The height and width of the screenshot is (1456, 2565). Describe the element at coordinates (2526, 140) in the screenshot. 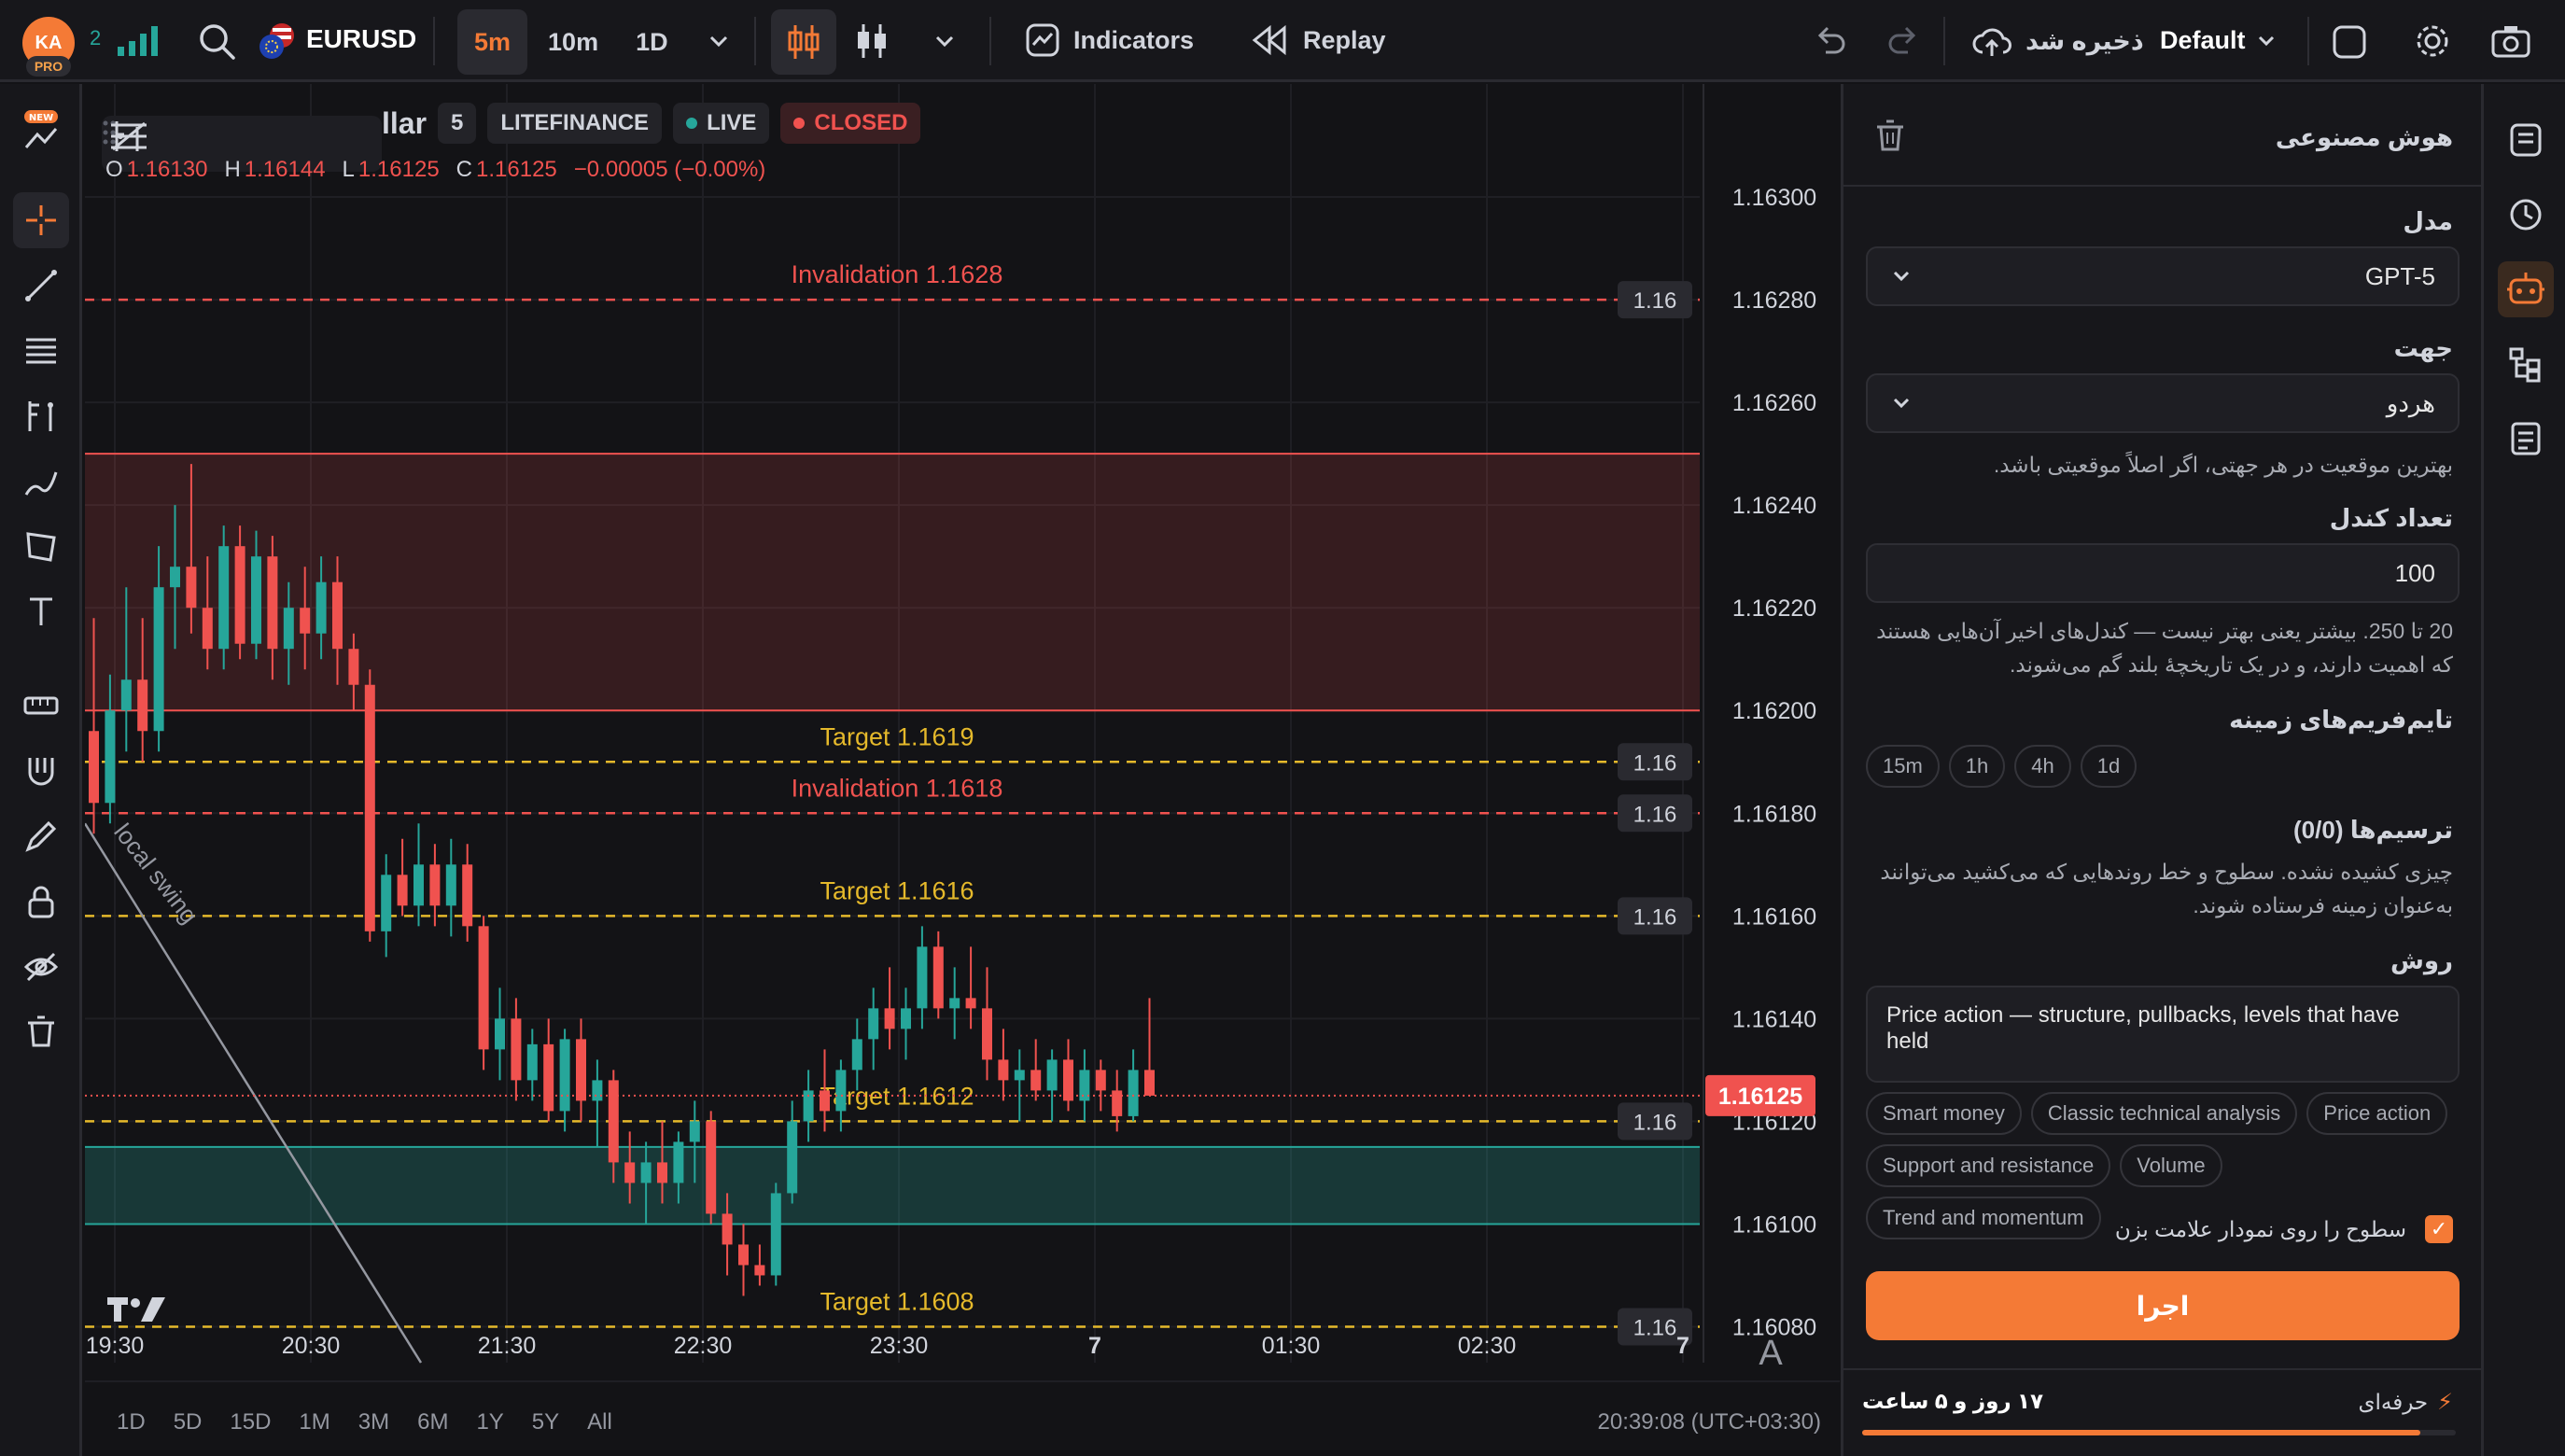

I see `watchlist-icon` at that location.